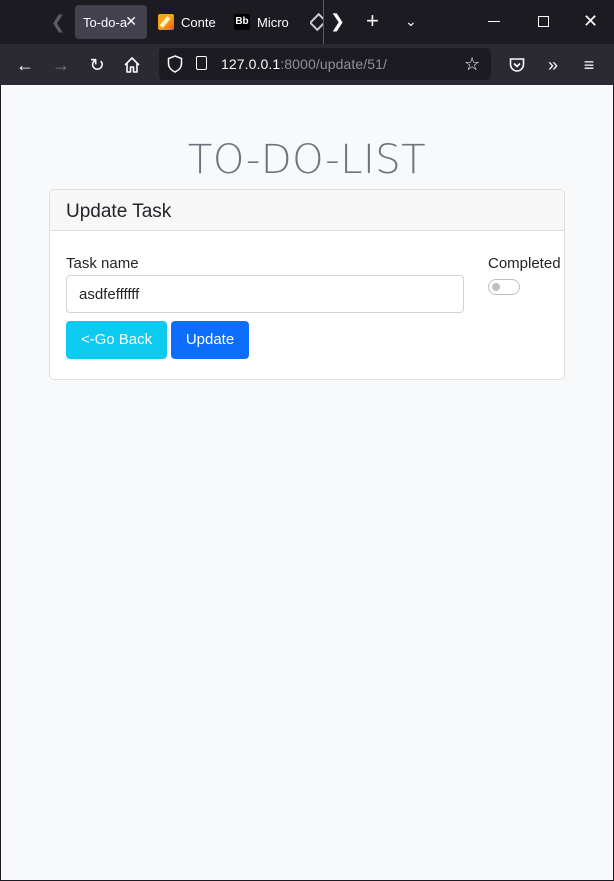  What do you see at coordinates (496, 287) in the screenshot?
I see `toggle-knob` at bounding box center [496, 287].